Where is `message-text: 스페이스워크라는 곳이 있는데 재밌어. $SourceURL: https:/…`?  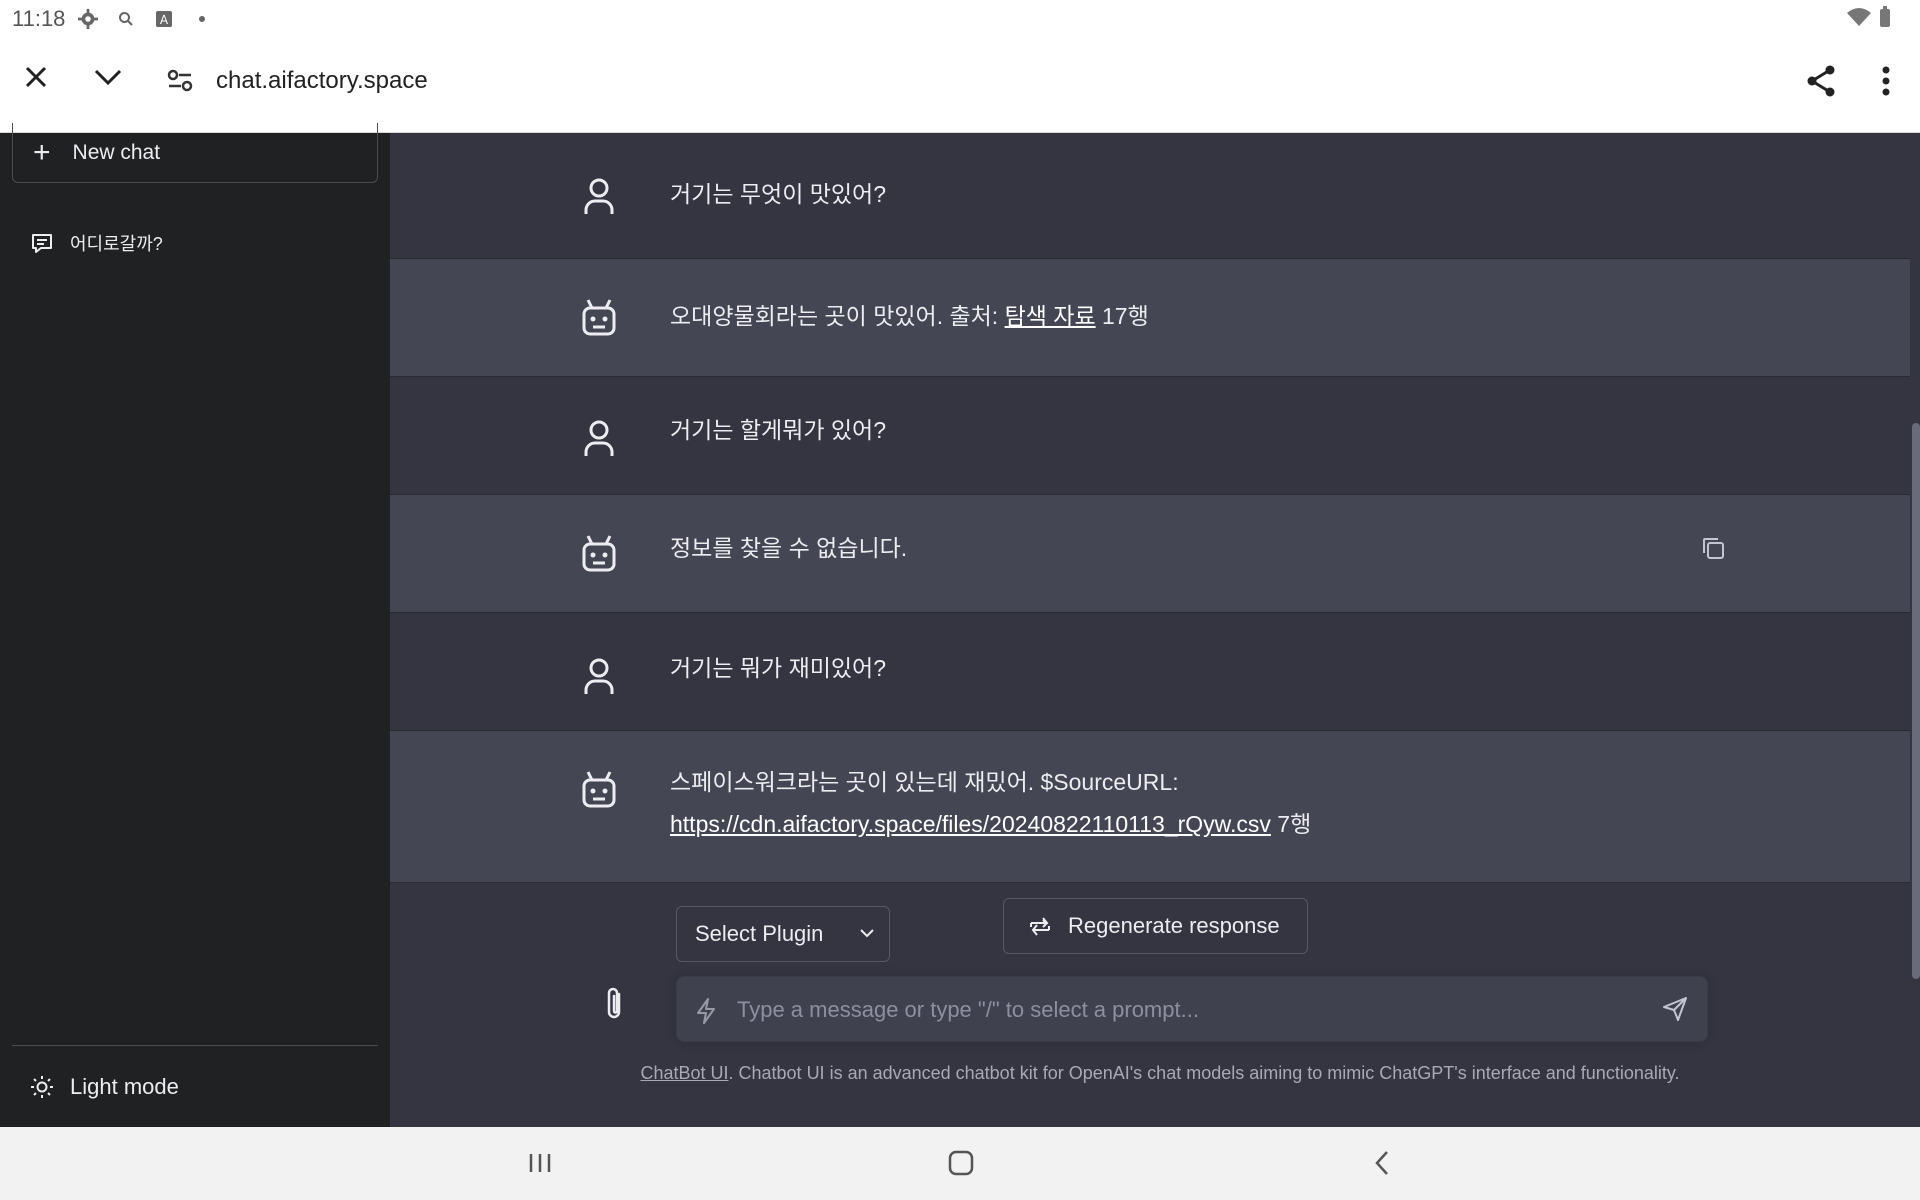 message-text: 스페이스워크라는 곳이 있는데 재밌어. $SourceURL: https:/… is located at coordinates (990, 803).